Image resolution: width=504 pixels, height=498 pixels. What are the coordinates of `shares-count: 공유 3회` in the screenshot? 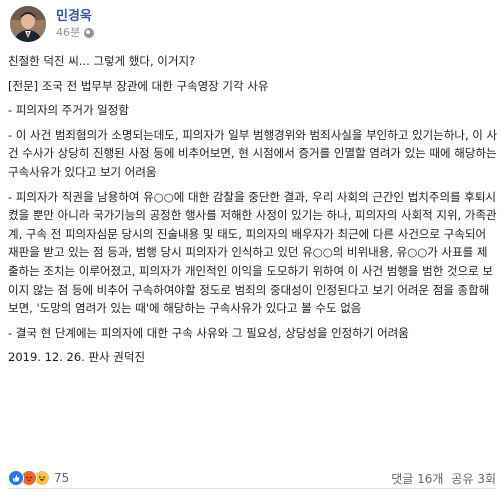 It's located at (473, 478).